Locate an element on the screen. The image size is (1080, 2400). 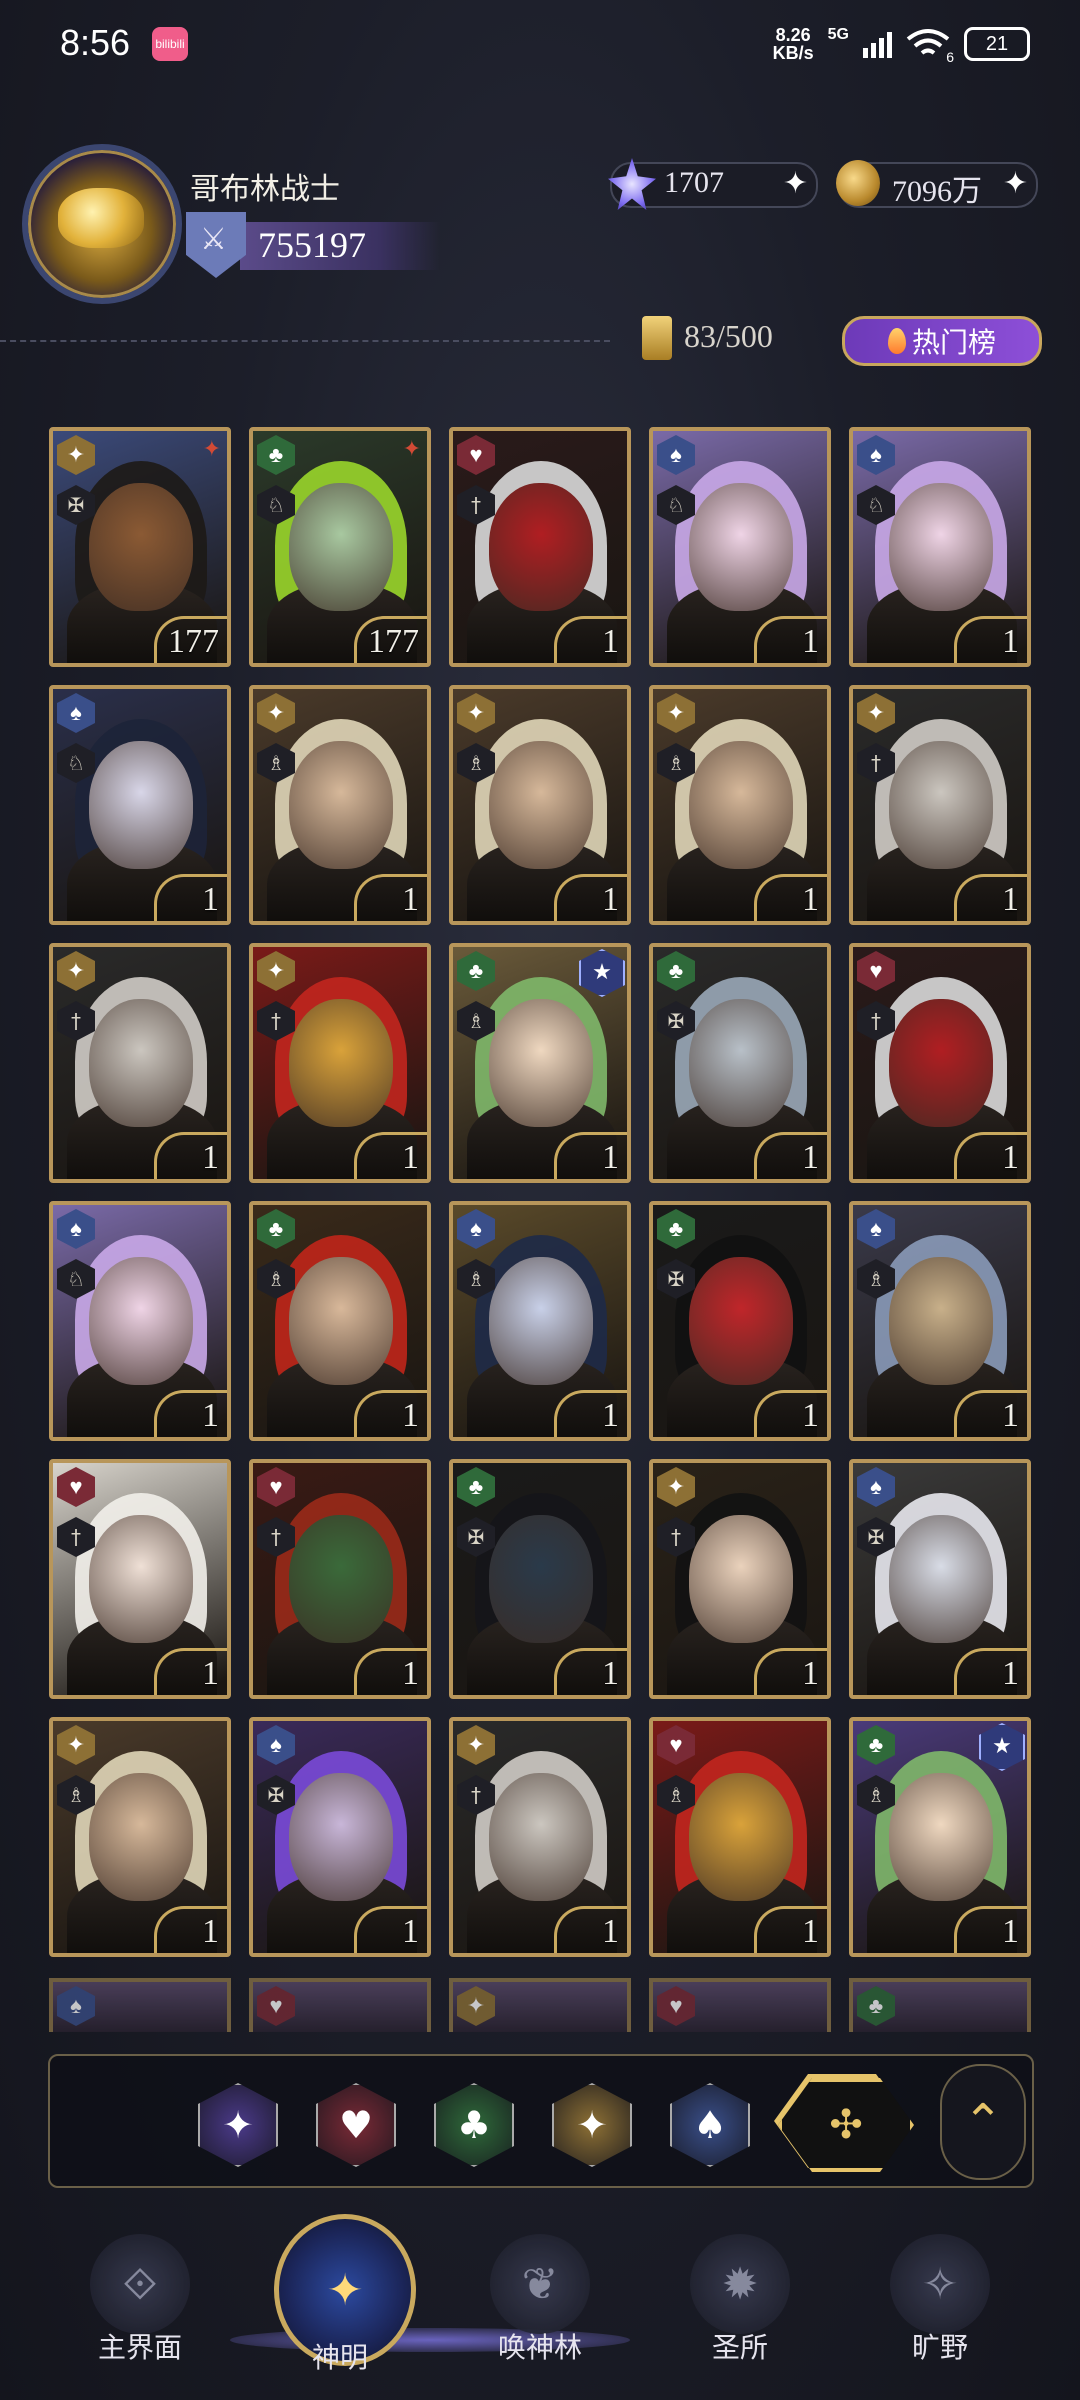
god-card-partial: ♣ is located at coordinates (940, 2005).